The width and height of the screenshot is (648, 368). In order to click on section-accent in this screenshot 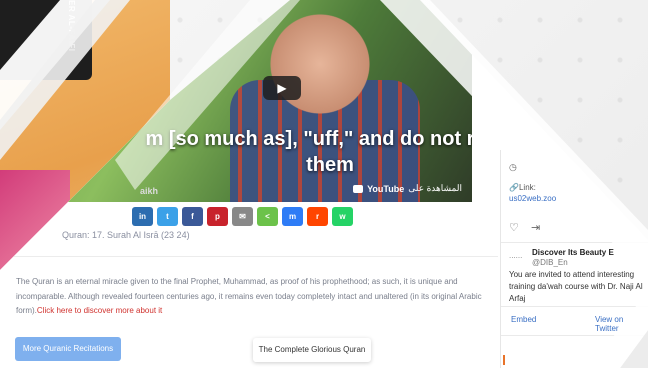, I will do `click(504, 360)`.